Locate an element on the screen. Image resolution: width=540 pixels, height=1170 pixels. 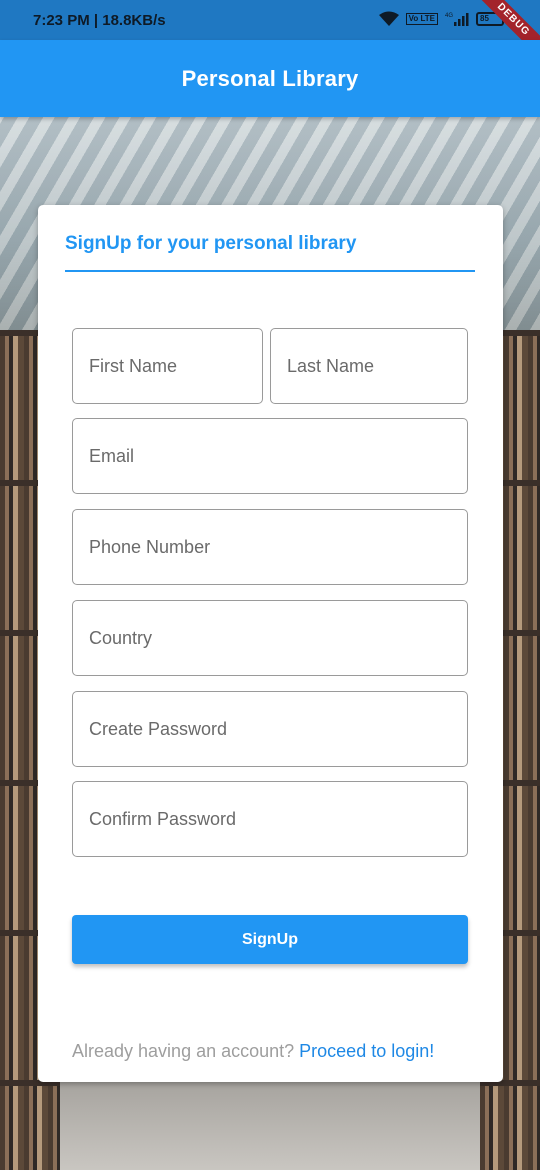
first-name-input is located at coordinates (167, 366).